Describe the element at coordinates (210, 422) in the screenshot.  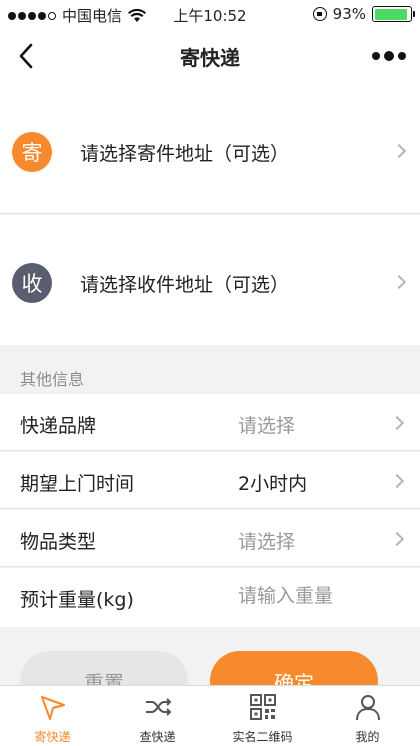
I see `express-brand-row: 快递品牌 请选择` at that location.